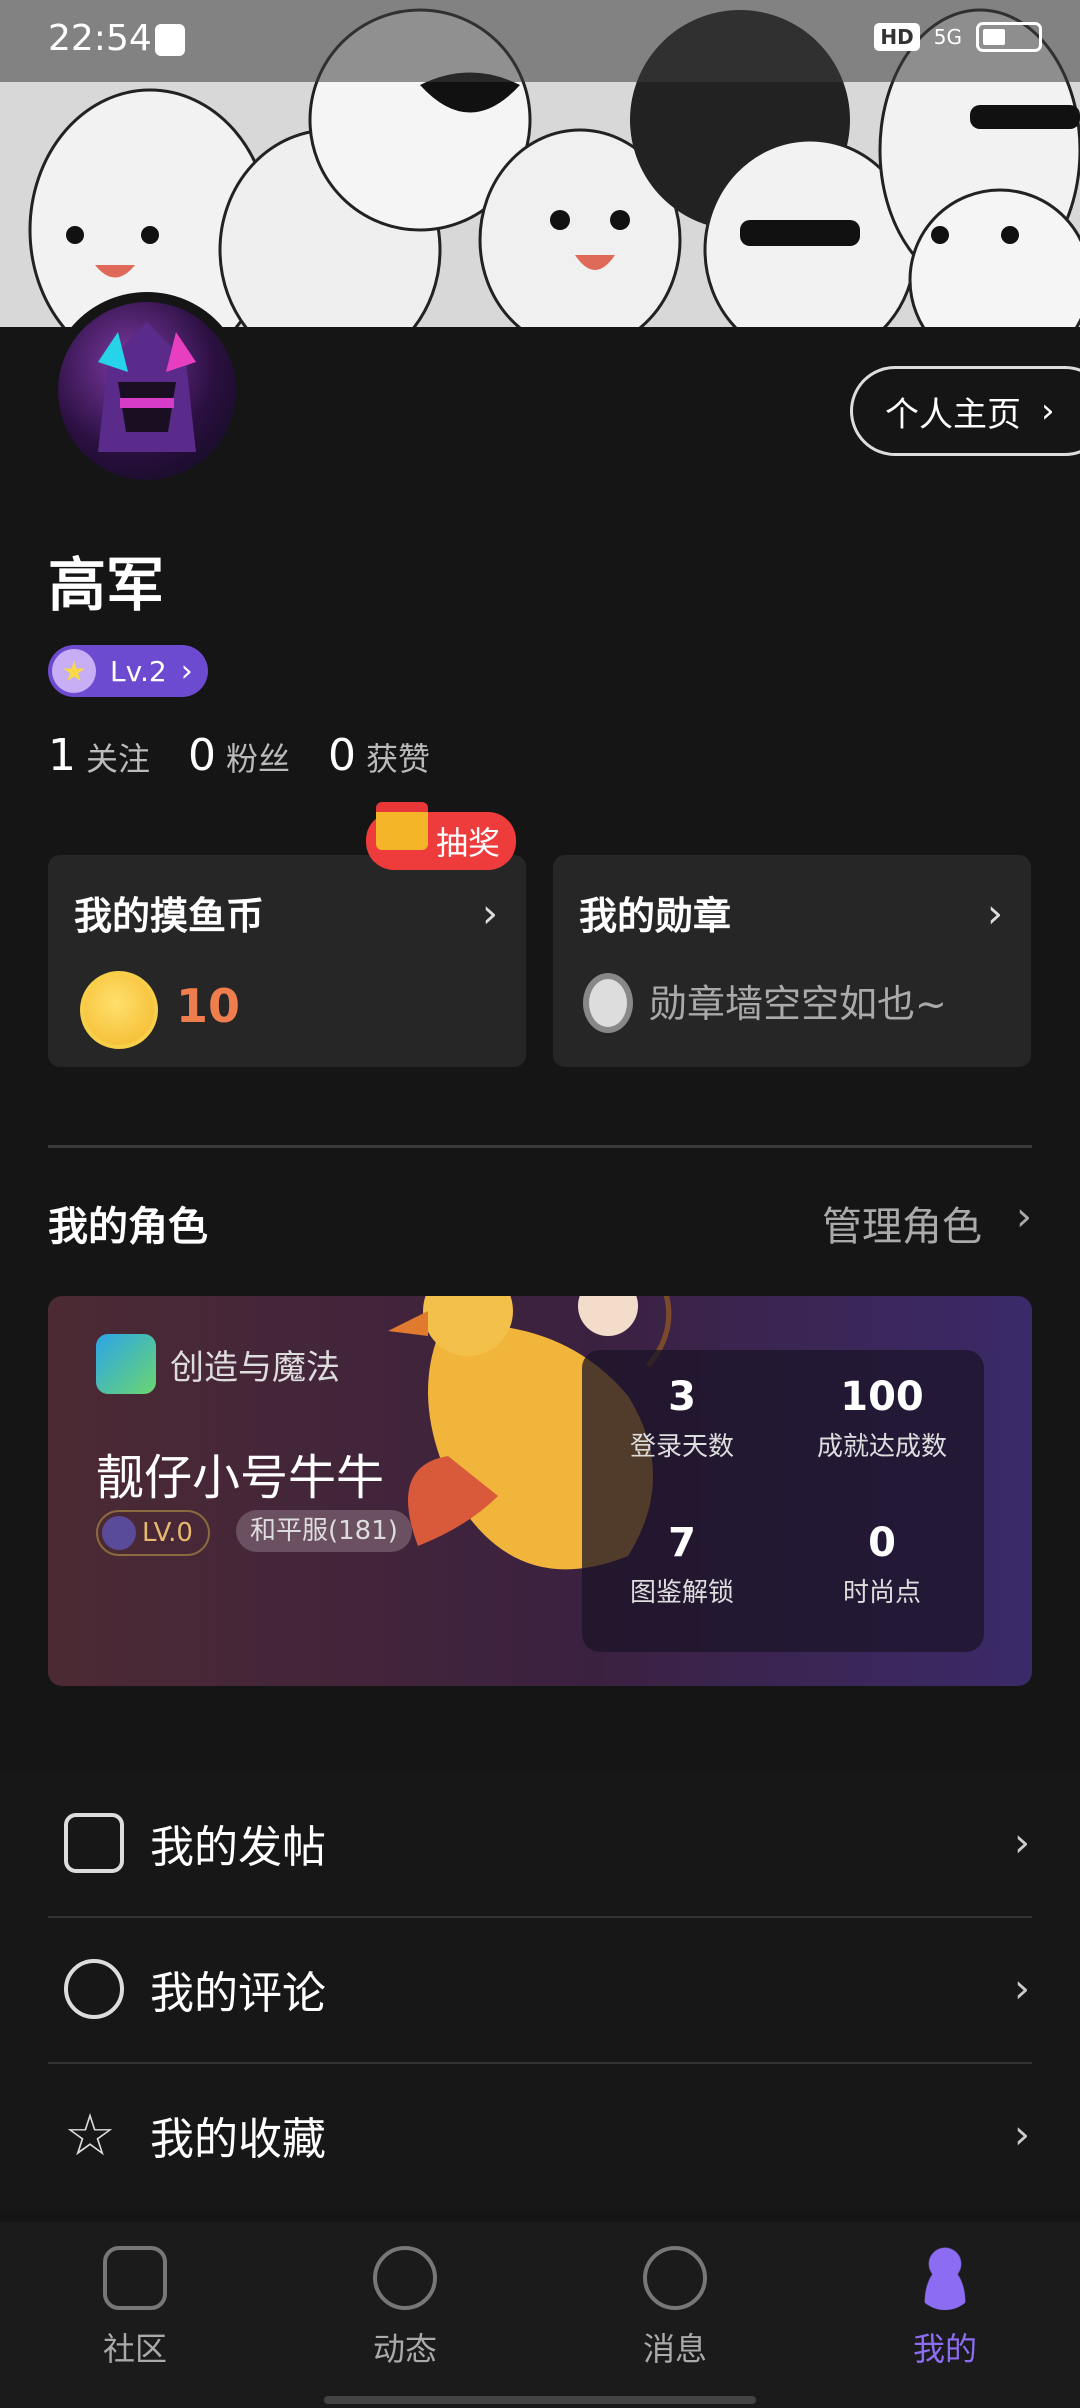  I want to click on followers-label: 粉丝, so click(258, 757).